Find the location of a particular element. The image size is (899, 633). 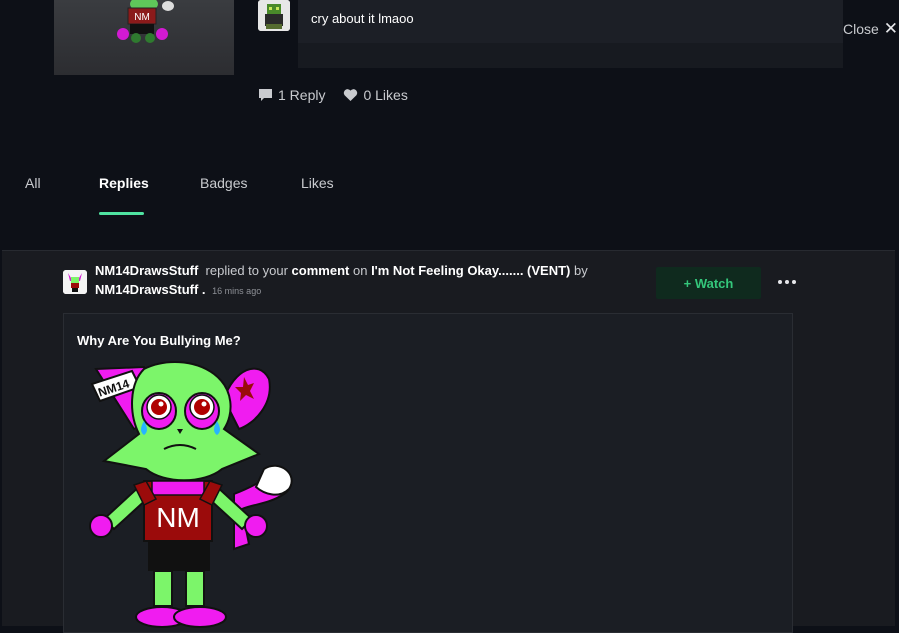

notification-text-line2: NM14DrawsStuff . 16 mins ago is located at coordinates (178, 289).